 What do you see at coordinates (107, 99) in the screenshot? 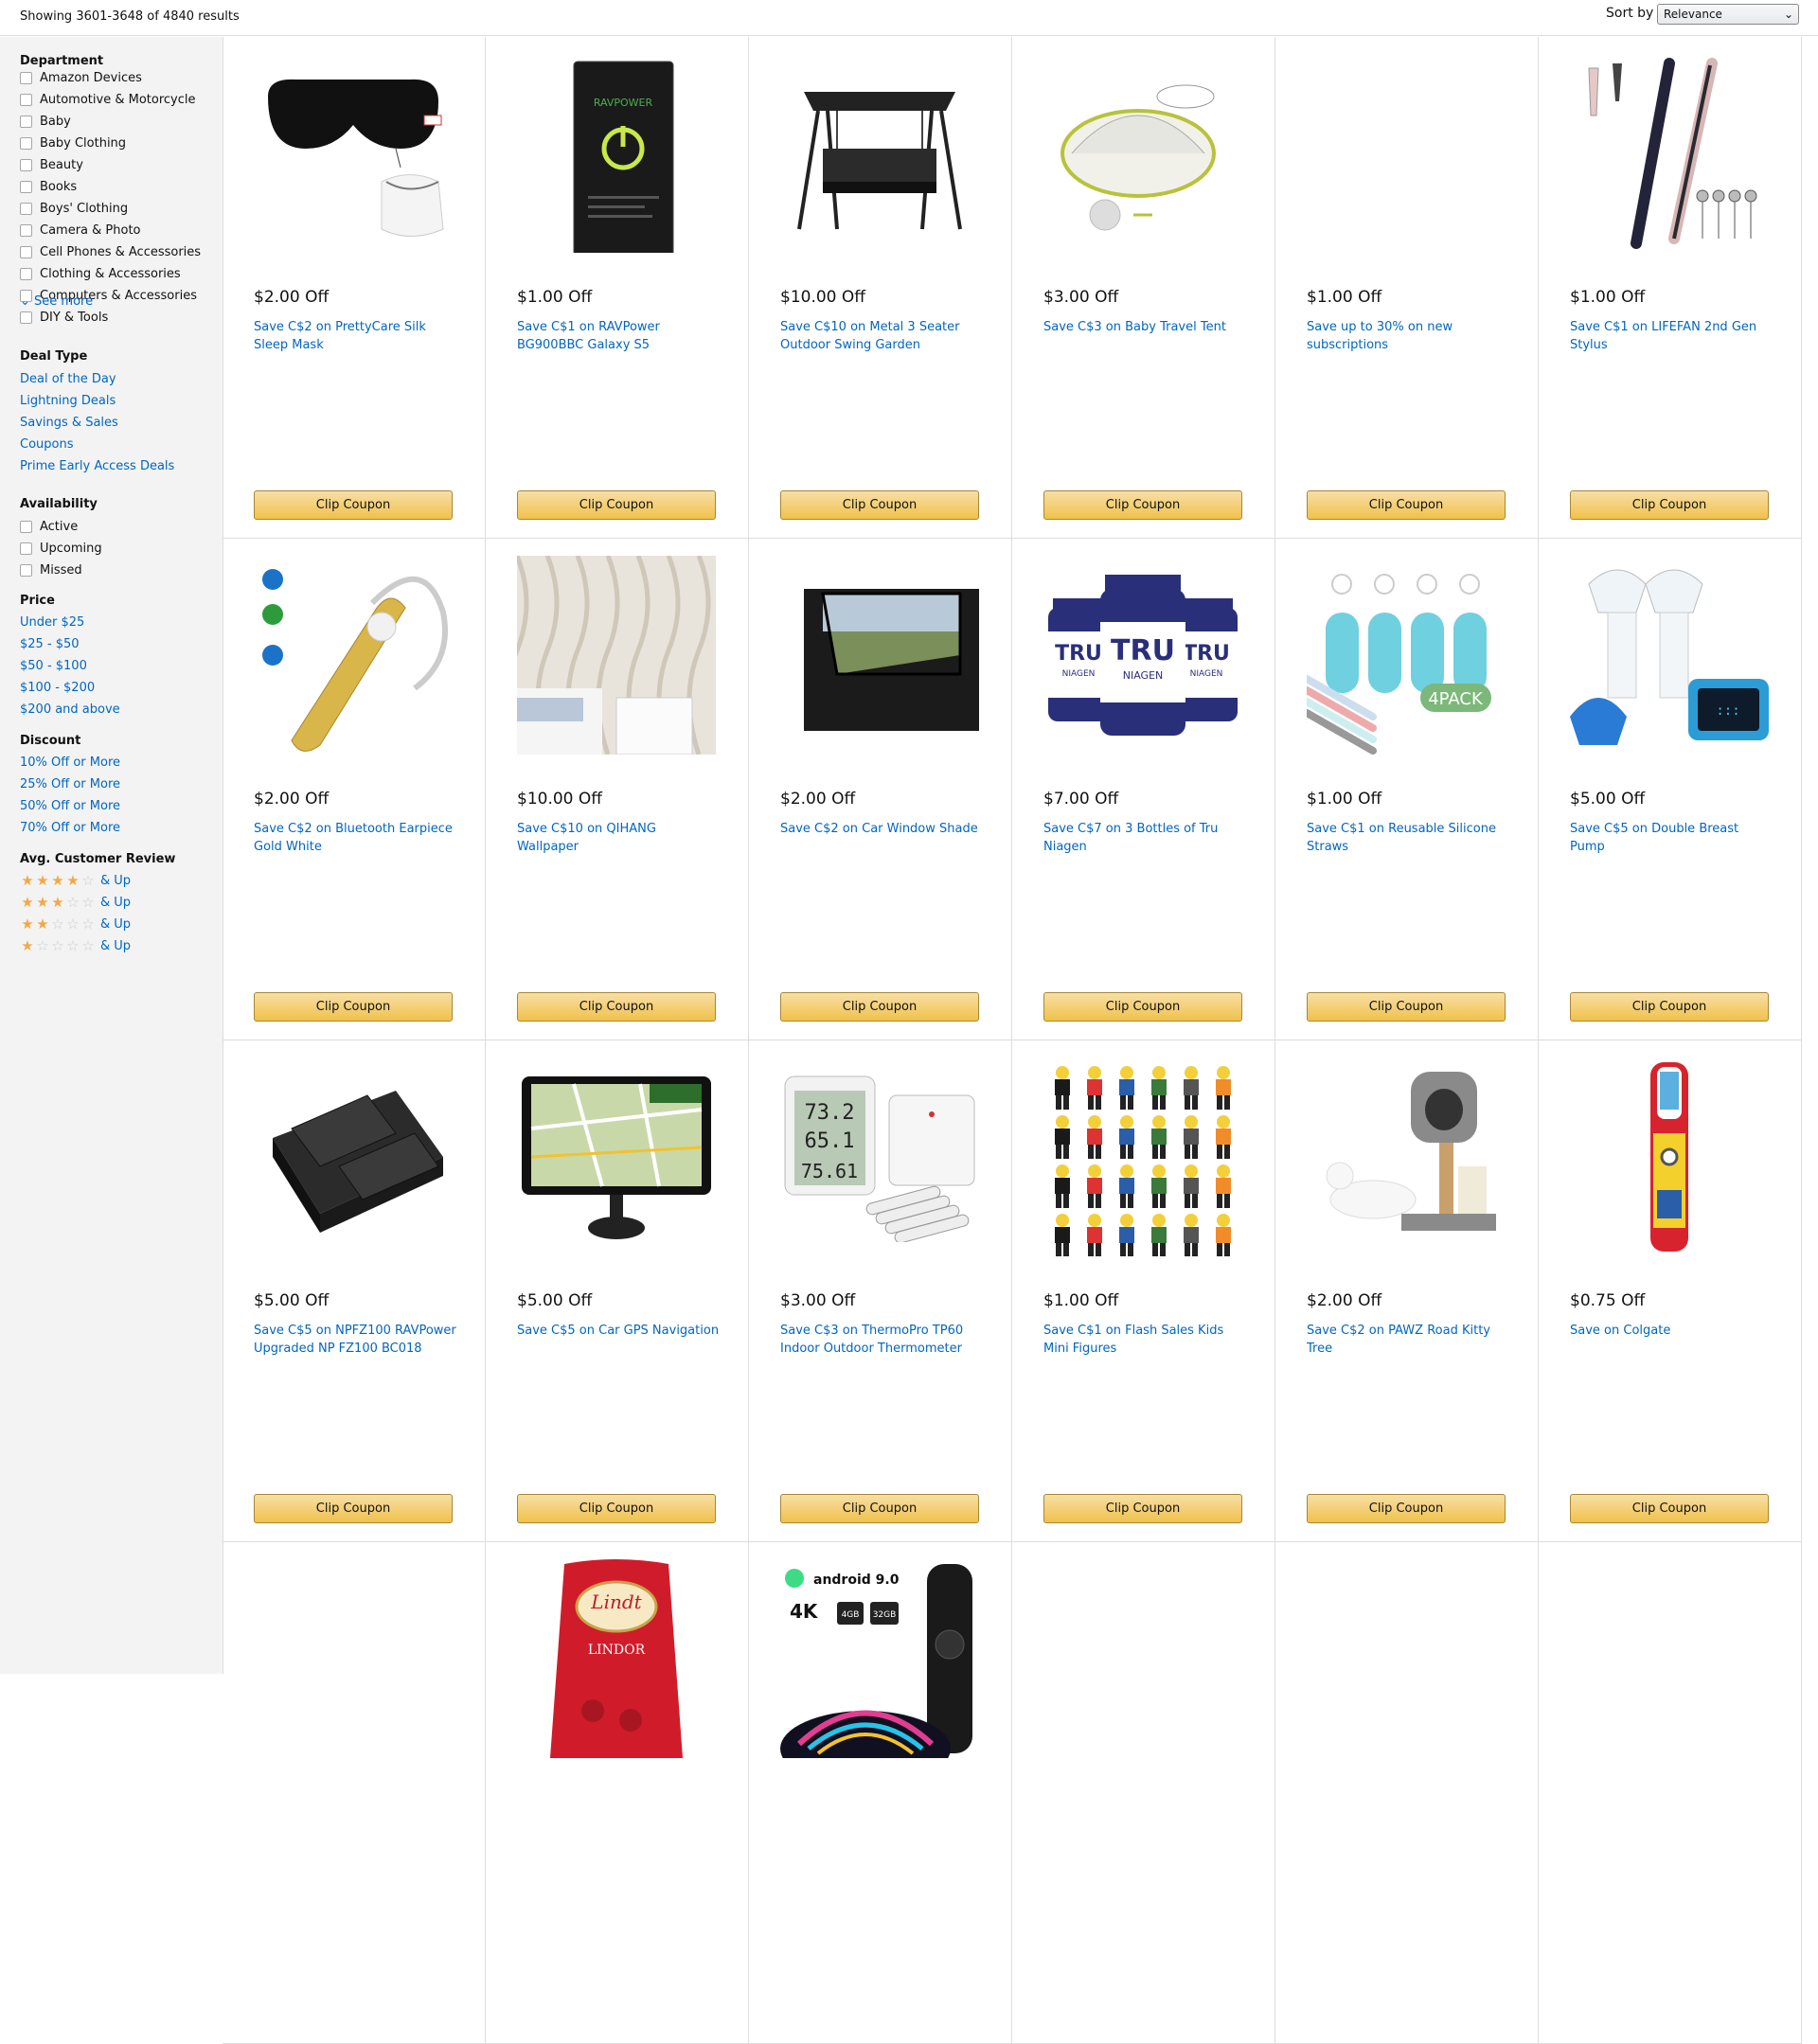
I see `department-option: Automotive & Motorcycle` at bounding box center [107, 99].